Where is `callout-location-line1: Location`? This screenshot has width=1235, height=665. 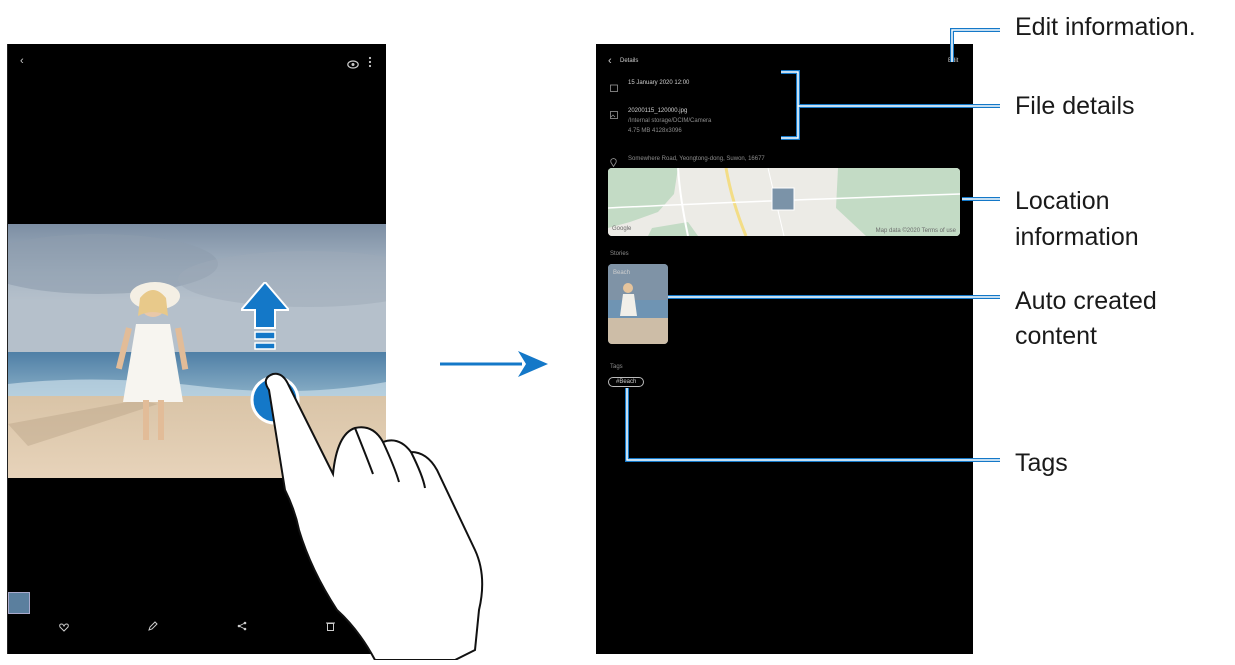
callout-location-line1: Location is located at coordinates (1062, 201).